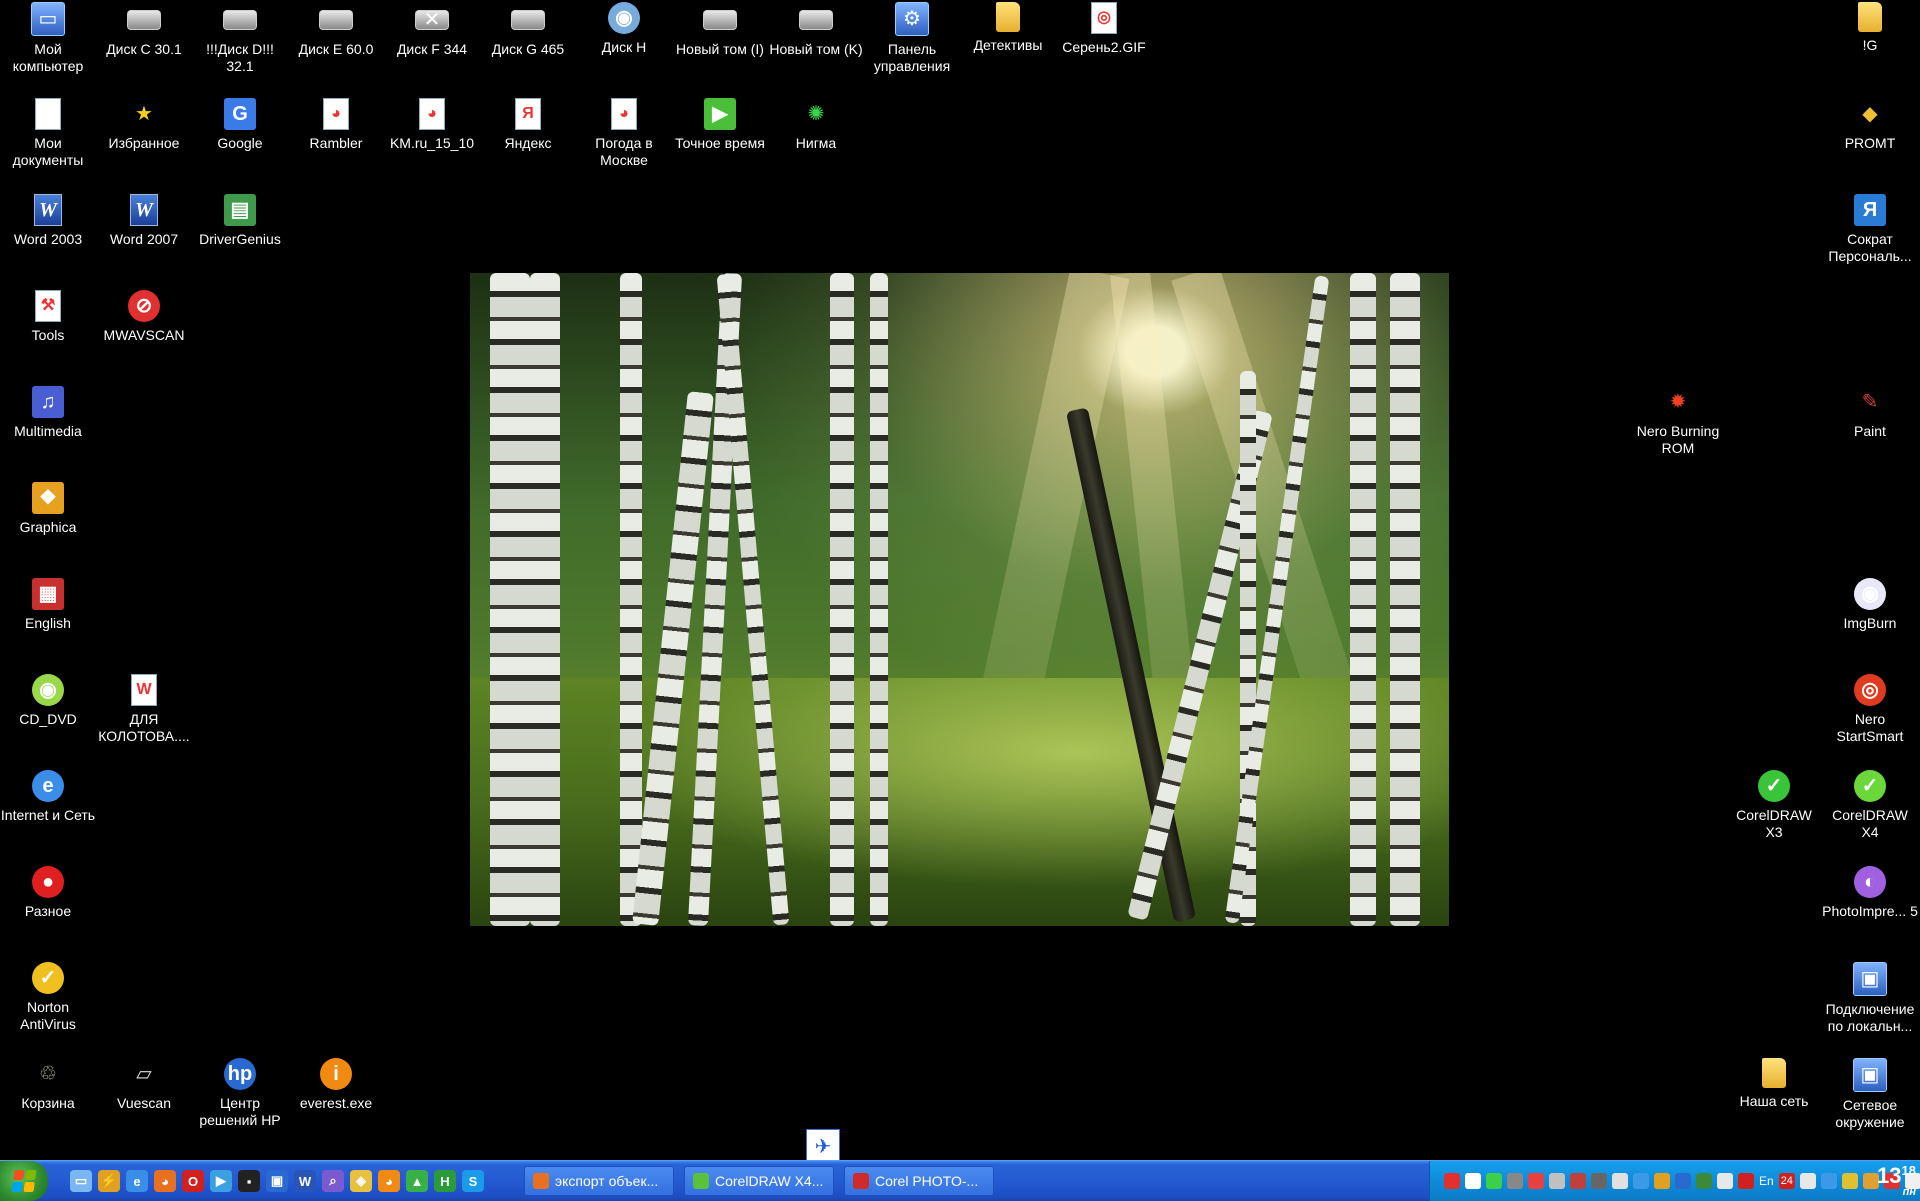 This screenshot has width=1920, height=1201. What do you see at coordinates (1870, 413) in the screenshot?
I see `desktop-icon-paint: ✎ Paint` at bounding box center [1870, 413].